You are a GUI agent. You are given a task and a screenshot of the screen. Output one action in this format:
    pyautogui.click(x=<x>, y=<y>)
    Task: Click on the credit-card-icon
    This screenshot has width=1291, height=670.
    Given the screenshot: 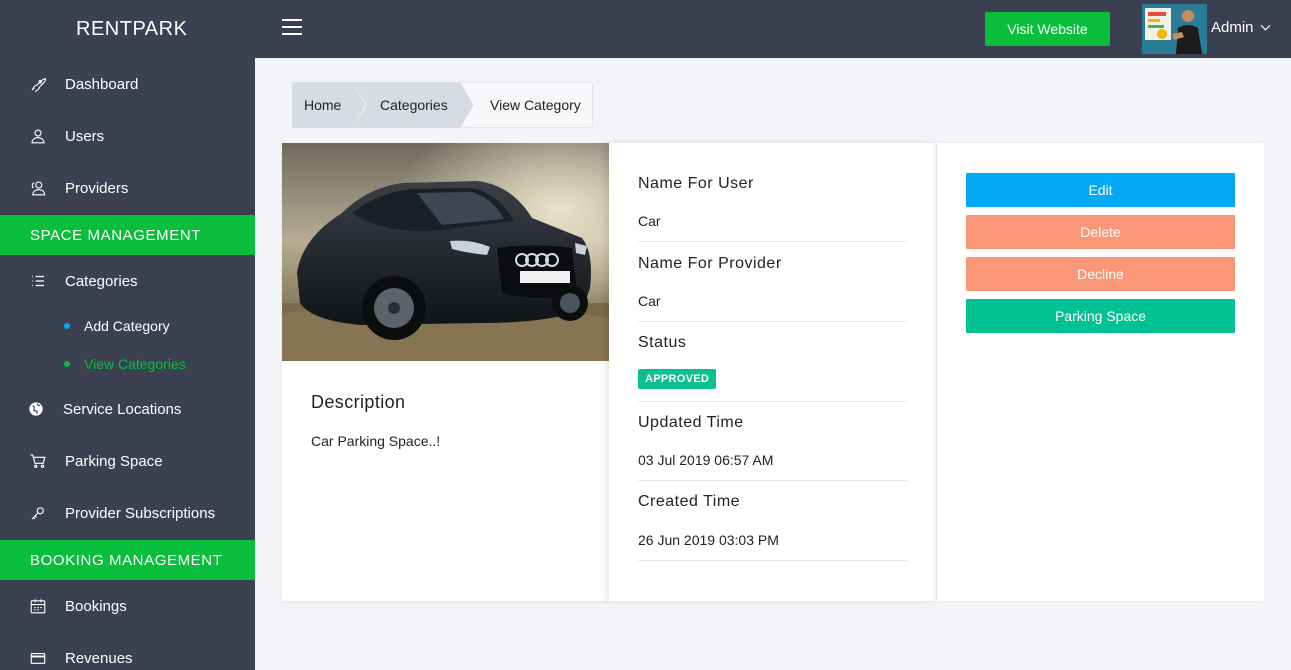 What is the action you would take?
    pyautogui.click(x=38, y=658)
    